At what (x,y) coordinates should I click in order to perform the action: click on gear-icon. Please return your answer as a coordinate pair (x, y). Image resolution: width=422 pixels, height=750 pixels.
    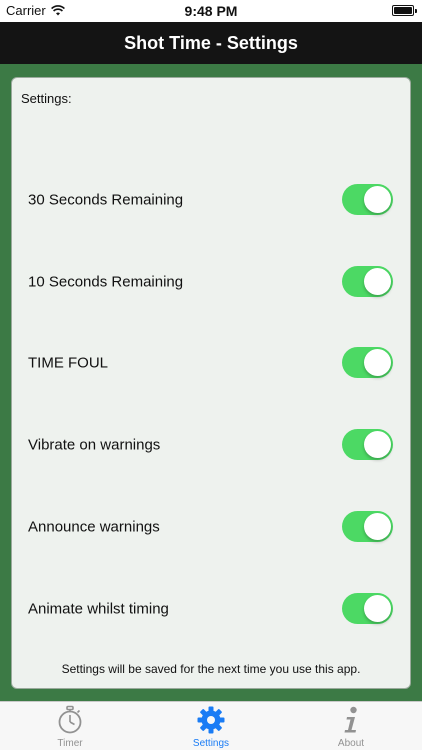
    Looking at the image, I should click on (211, 720).